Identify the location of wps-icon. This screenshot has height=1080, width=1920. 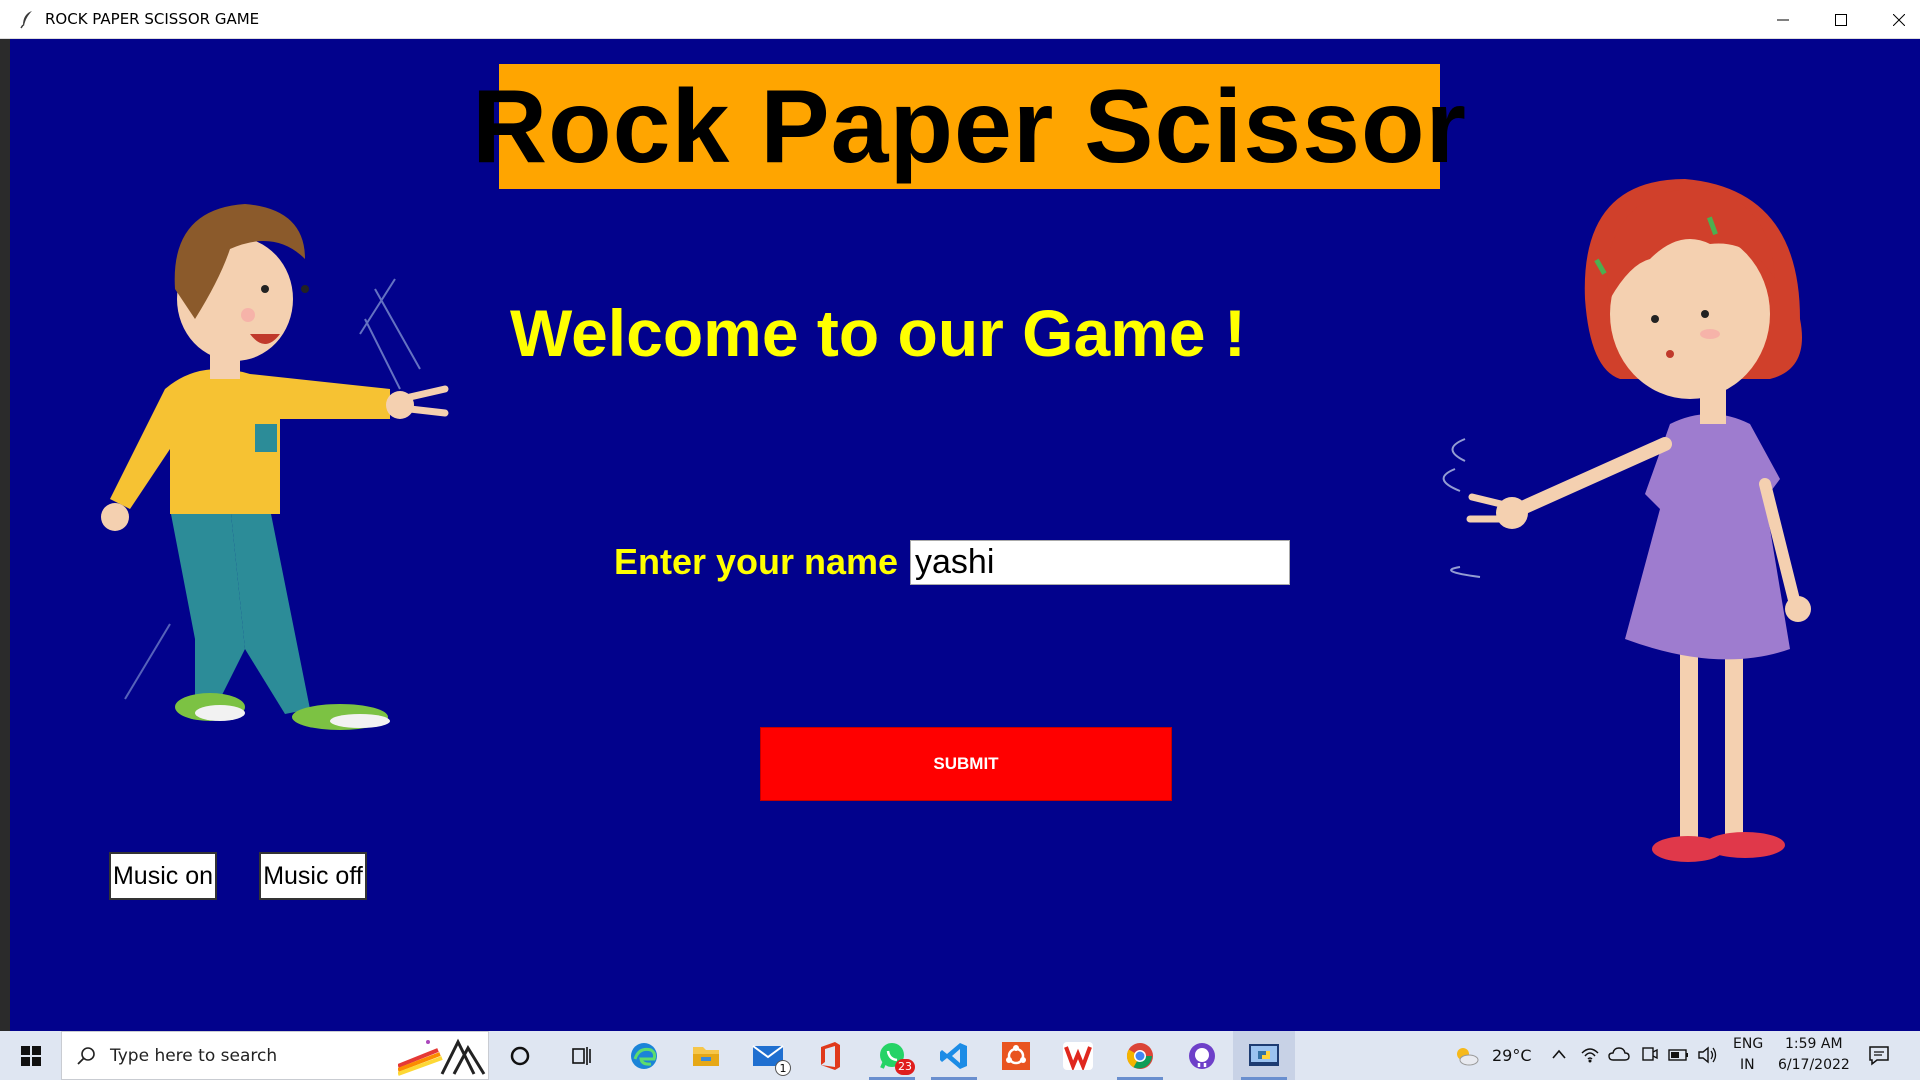
(1078, 1055).